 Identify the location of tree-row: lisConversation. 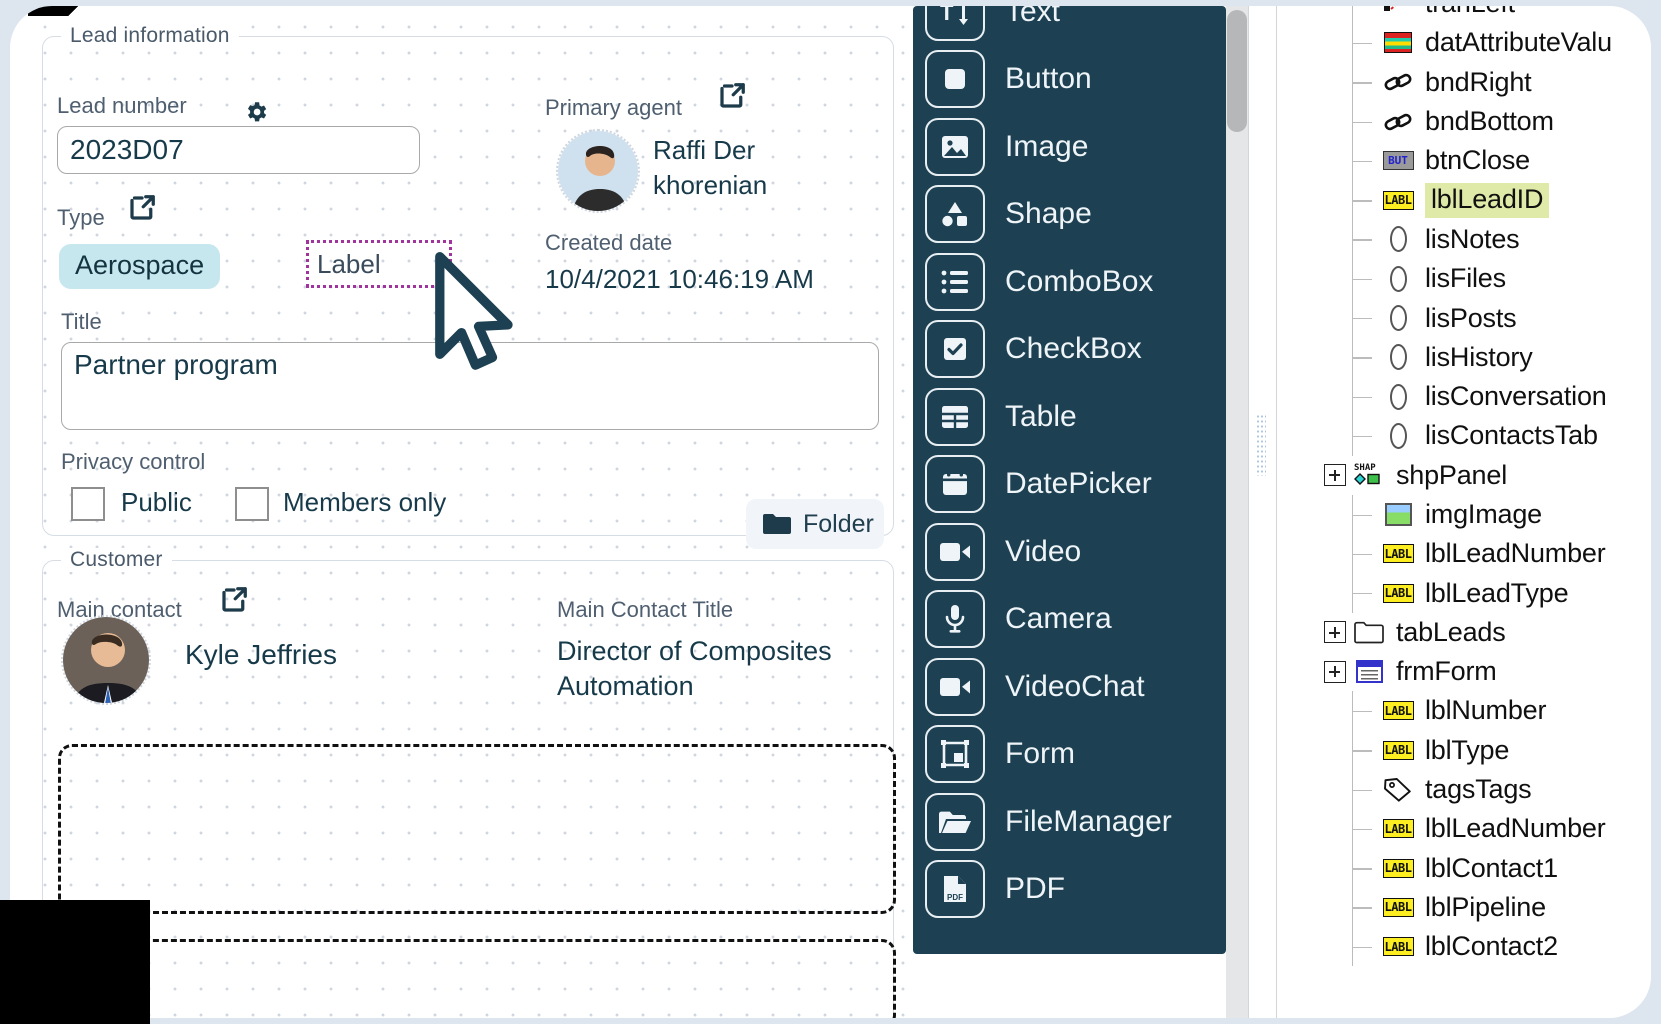
(1476, 396).